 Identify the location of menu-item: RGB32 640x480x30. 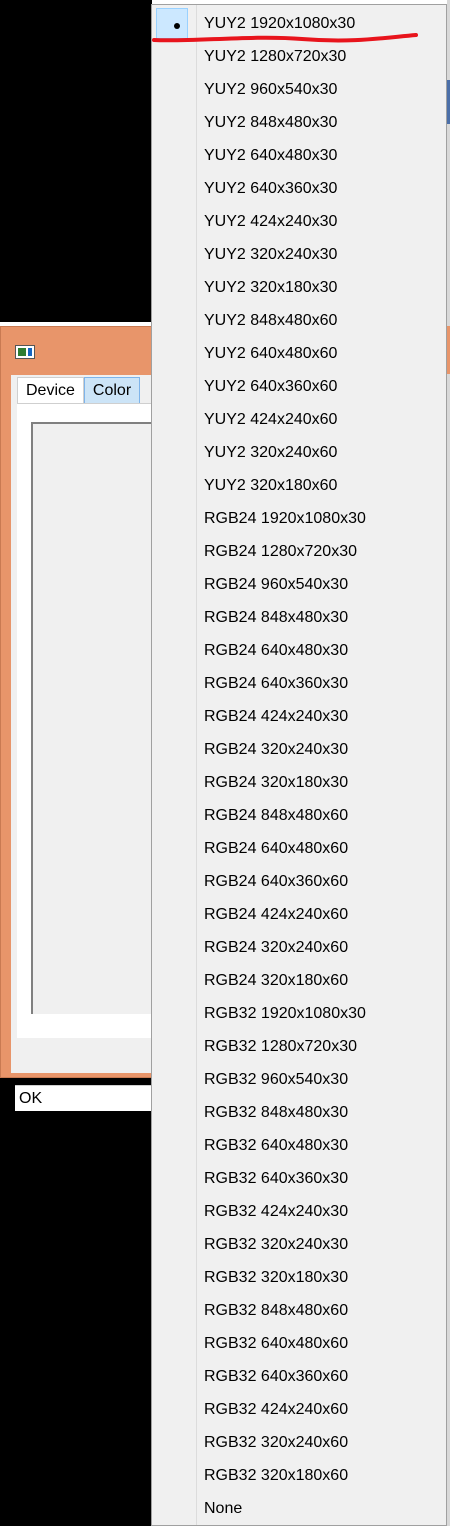
(299, 1145).